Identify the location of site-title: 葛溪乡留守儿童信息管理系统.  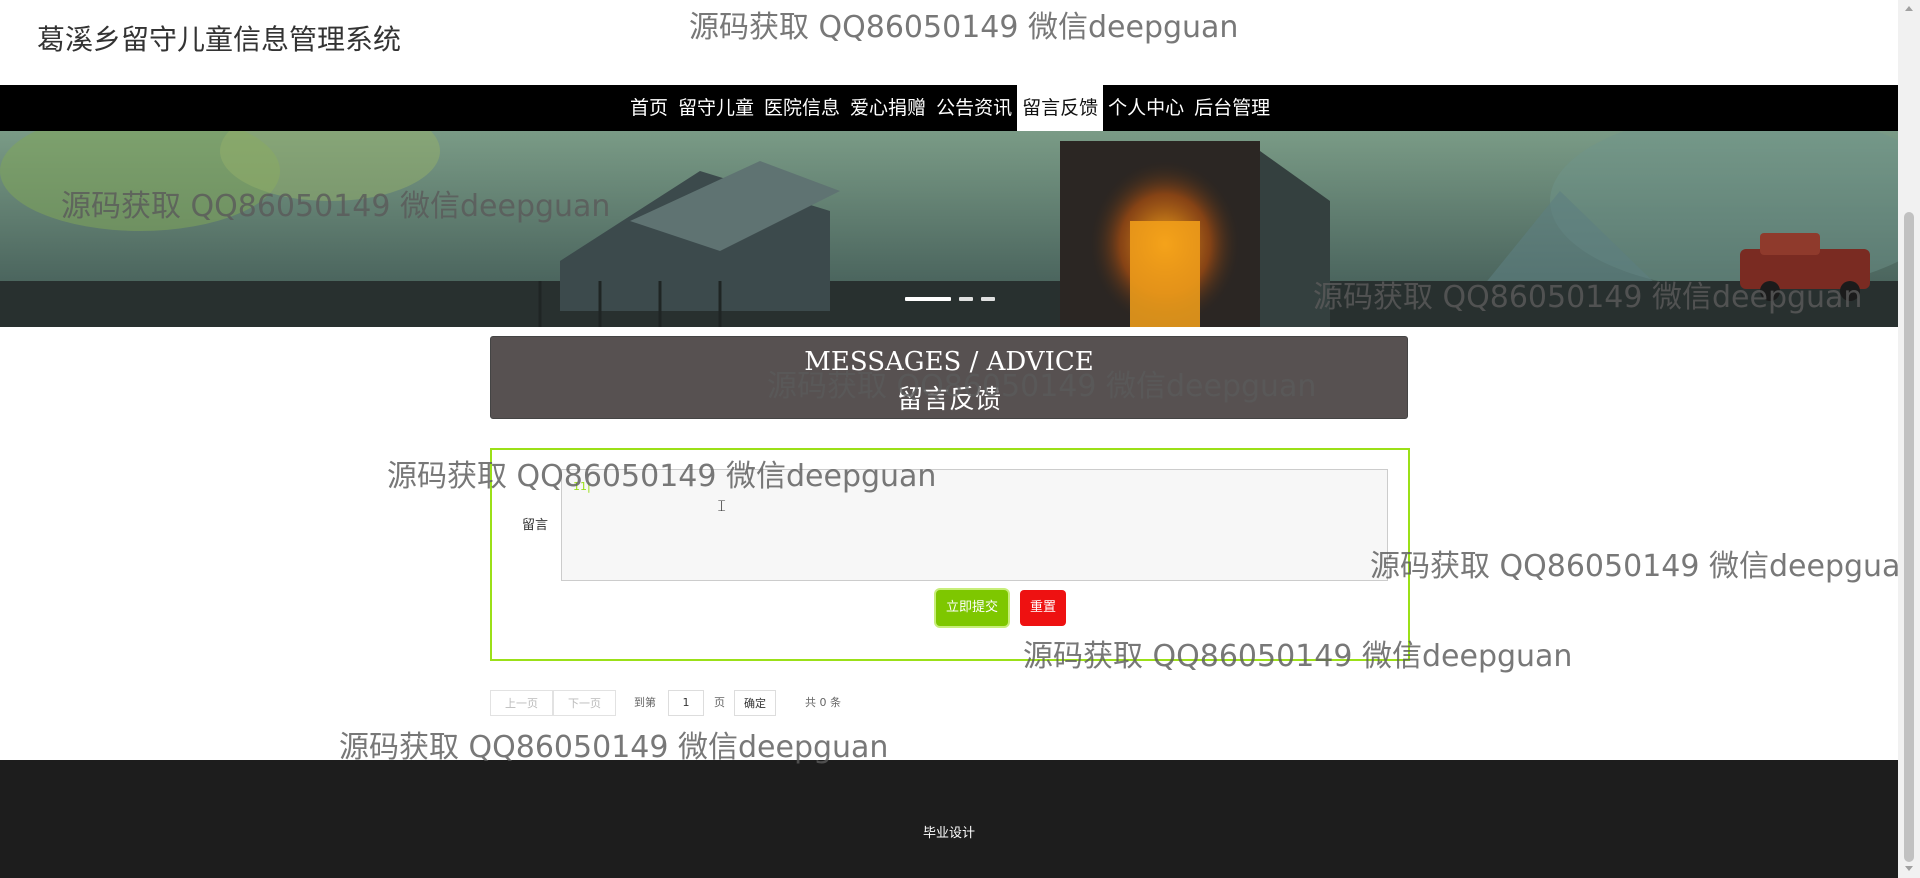
(219, 39).